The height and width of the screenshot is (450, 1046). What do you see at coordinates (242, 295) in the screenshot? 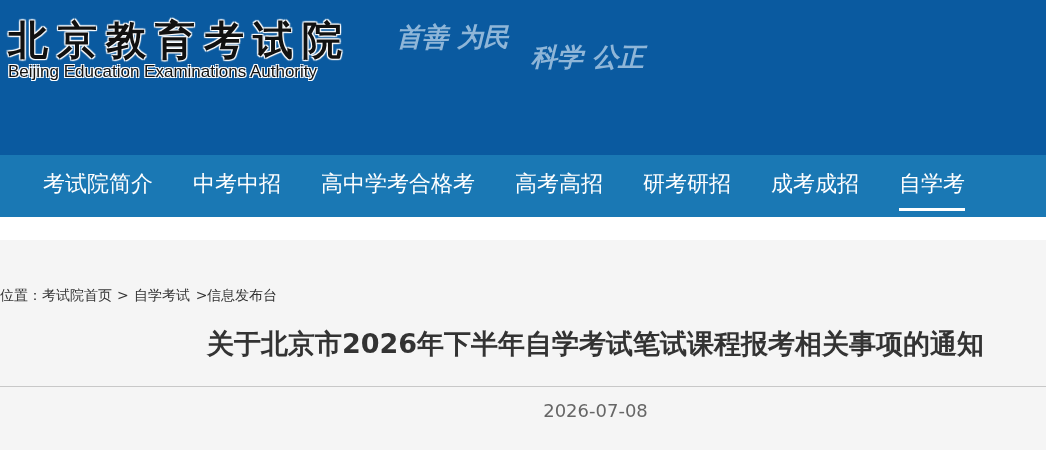
I see `breadcrumb-current: 信息发布台` at bounding box center [242, 295].